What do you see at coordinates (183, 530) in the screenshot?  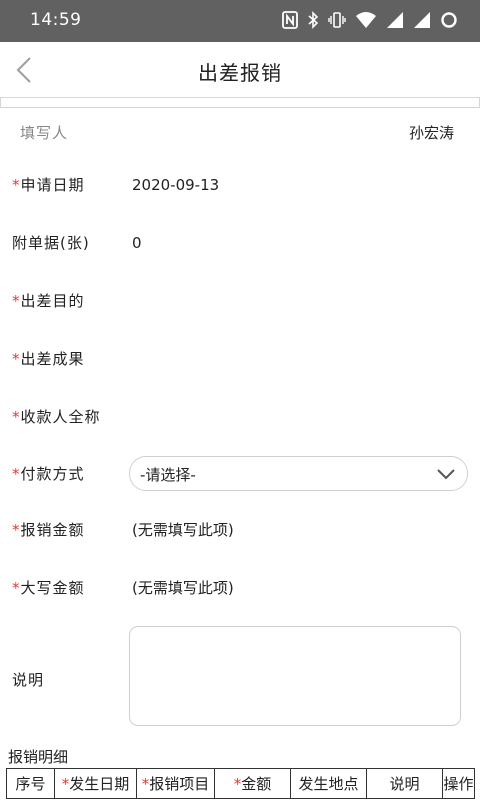 I see `reimburse-amount-value: (无需填写此项)` at bounding box center [183, 530].